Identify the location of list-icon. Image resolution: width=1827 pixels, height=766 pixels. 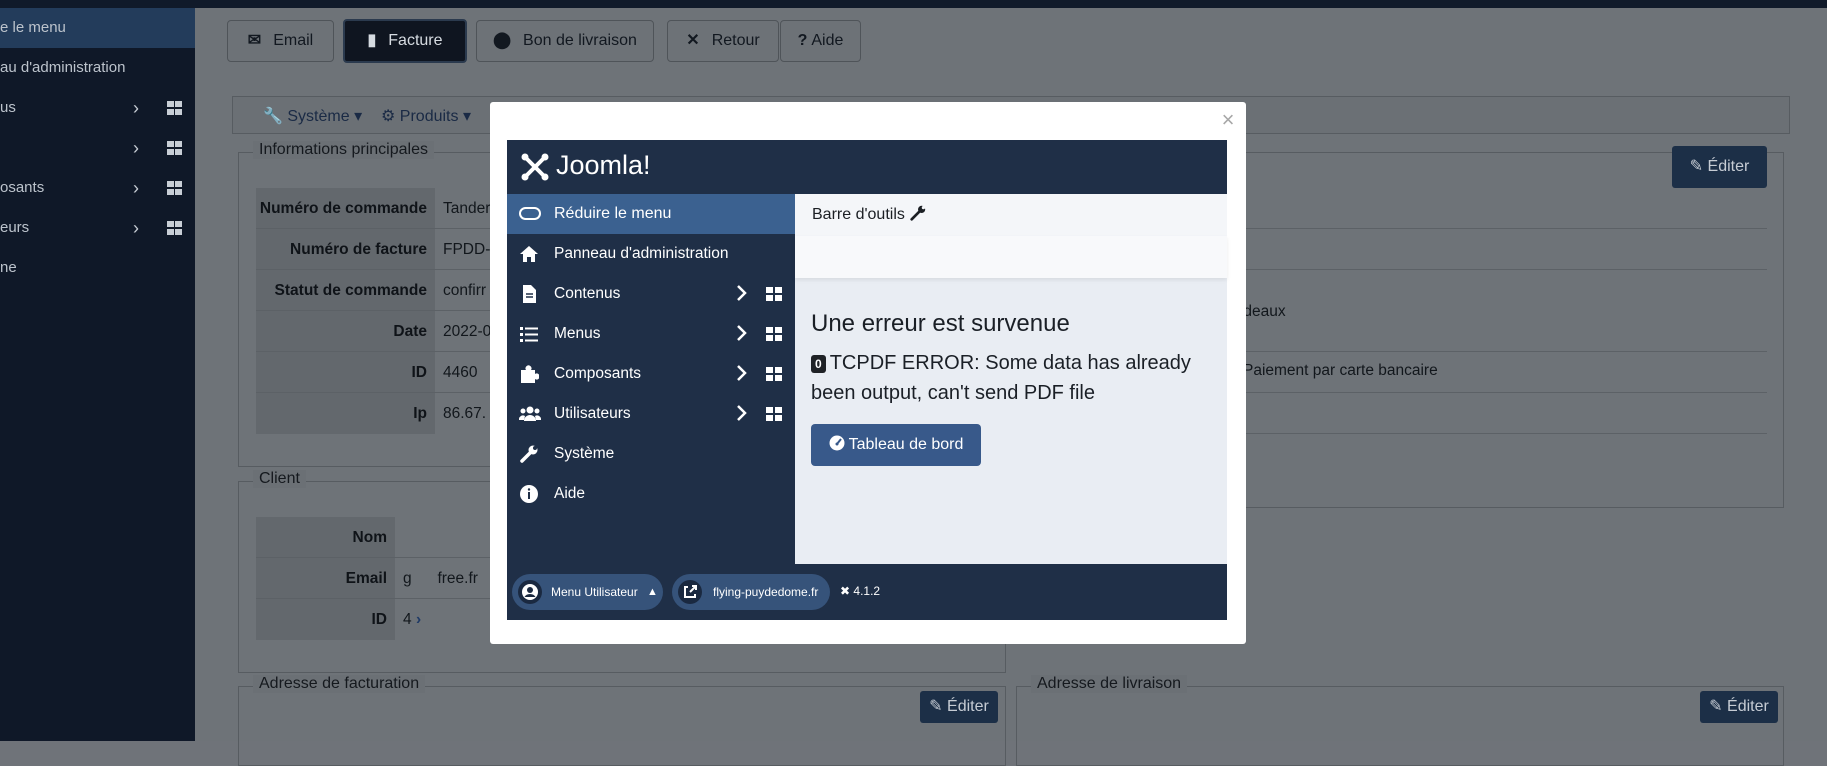
(529, 334).